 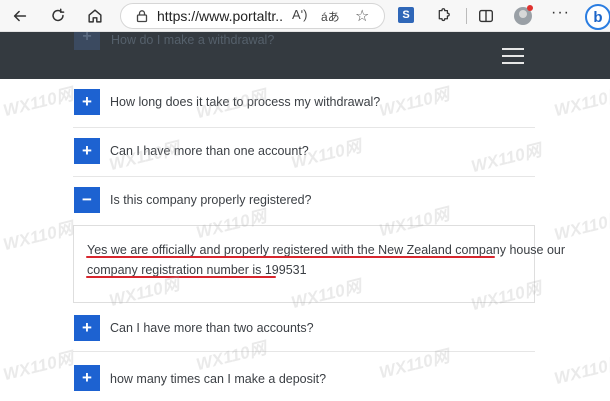 I want to click on toolbar-divider, so click(x=466, y=16).